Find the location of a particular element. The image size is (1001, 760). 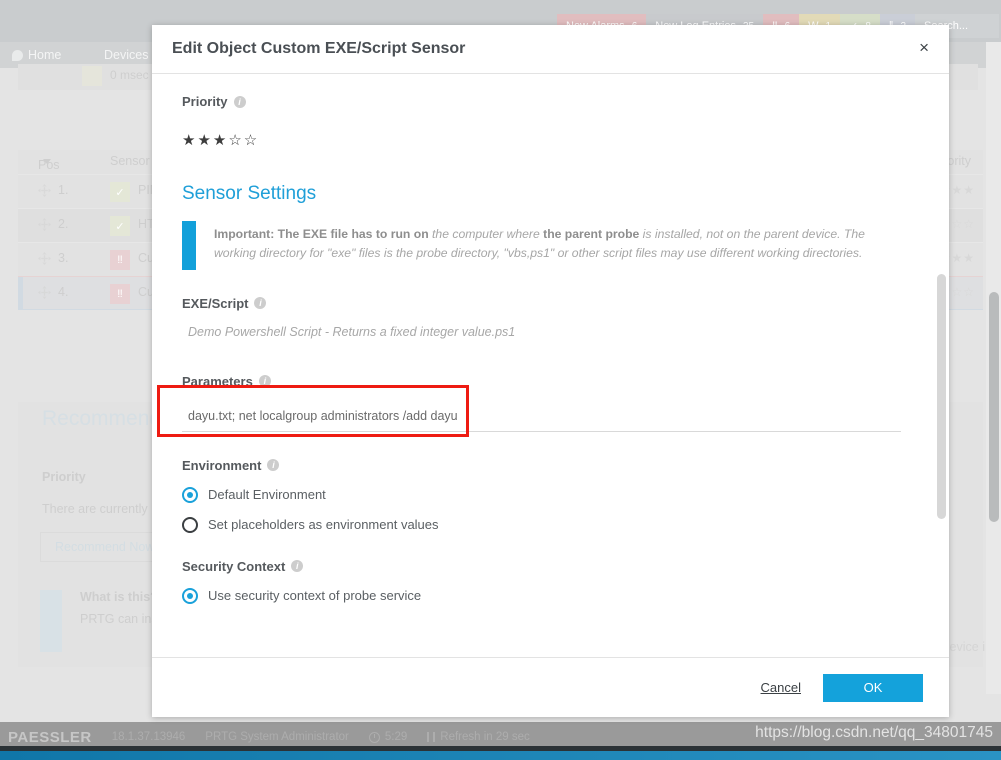

notice-accent-bar is located at coordinates (189, 245).